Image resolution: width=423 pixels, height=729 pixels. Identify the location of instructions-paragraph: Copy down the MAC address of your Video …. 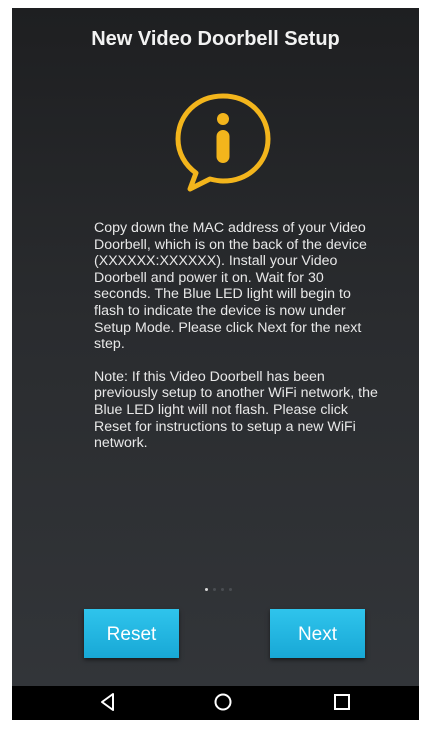
(230, 286).